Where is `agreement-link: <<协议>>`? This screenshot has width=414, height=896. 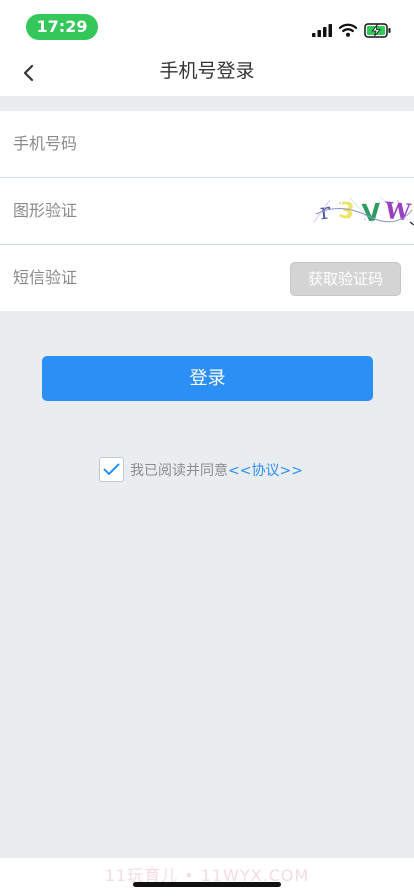
agreement-link: <<协议>> is located at coordinates (265, 470).